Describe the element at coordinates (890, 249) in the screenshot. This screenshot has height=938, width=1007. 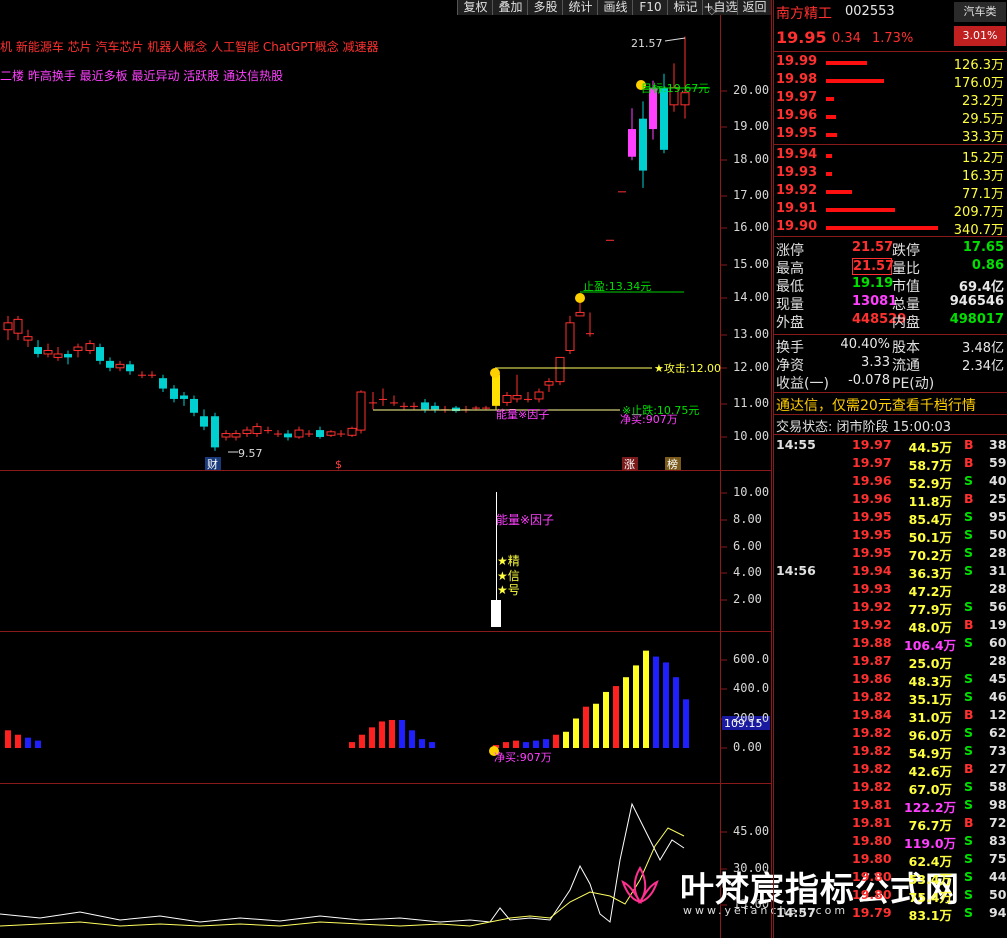
I see `stat-row: 涨停 21.57 跌停 17.65` at that location.